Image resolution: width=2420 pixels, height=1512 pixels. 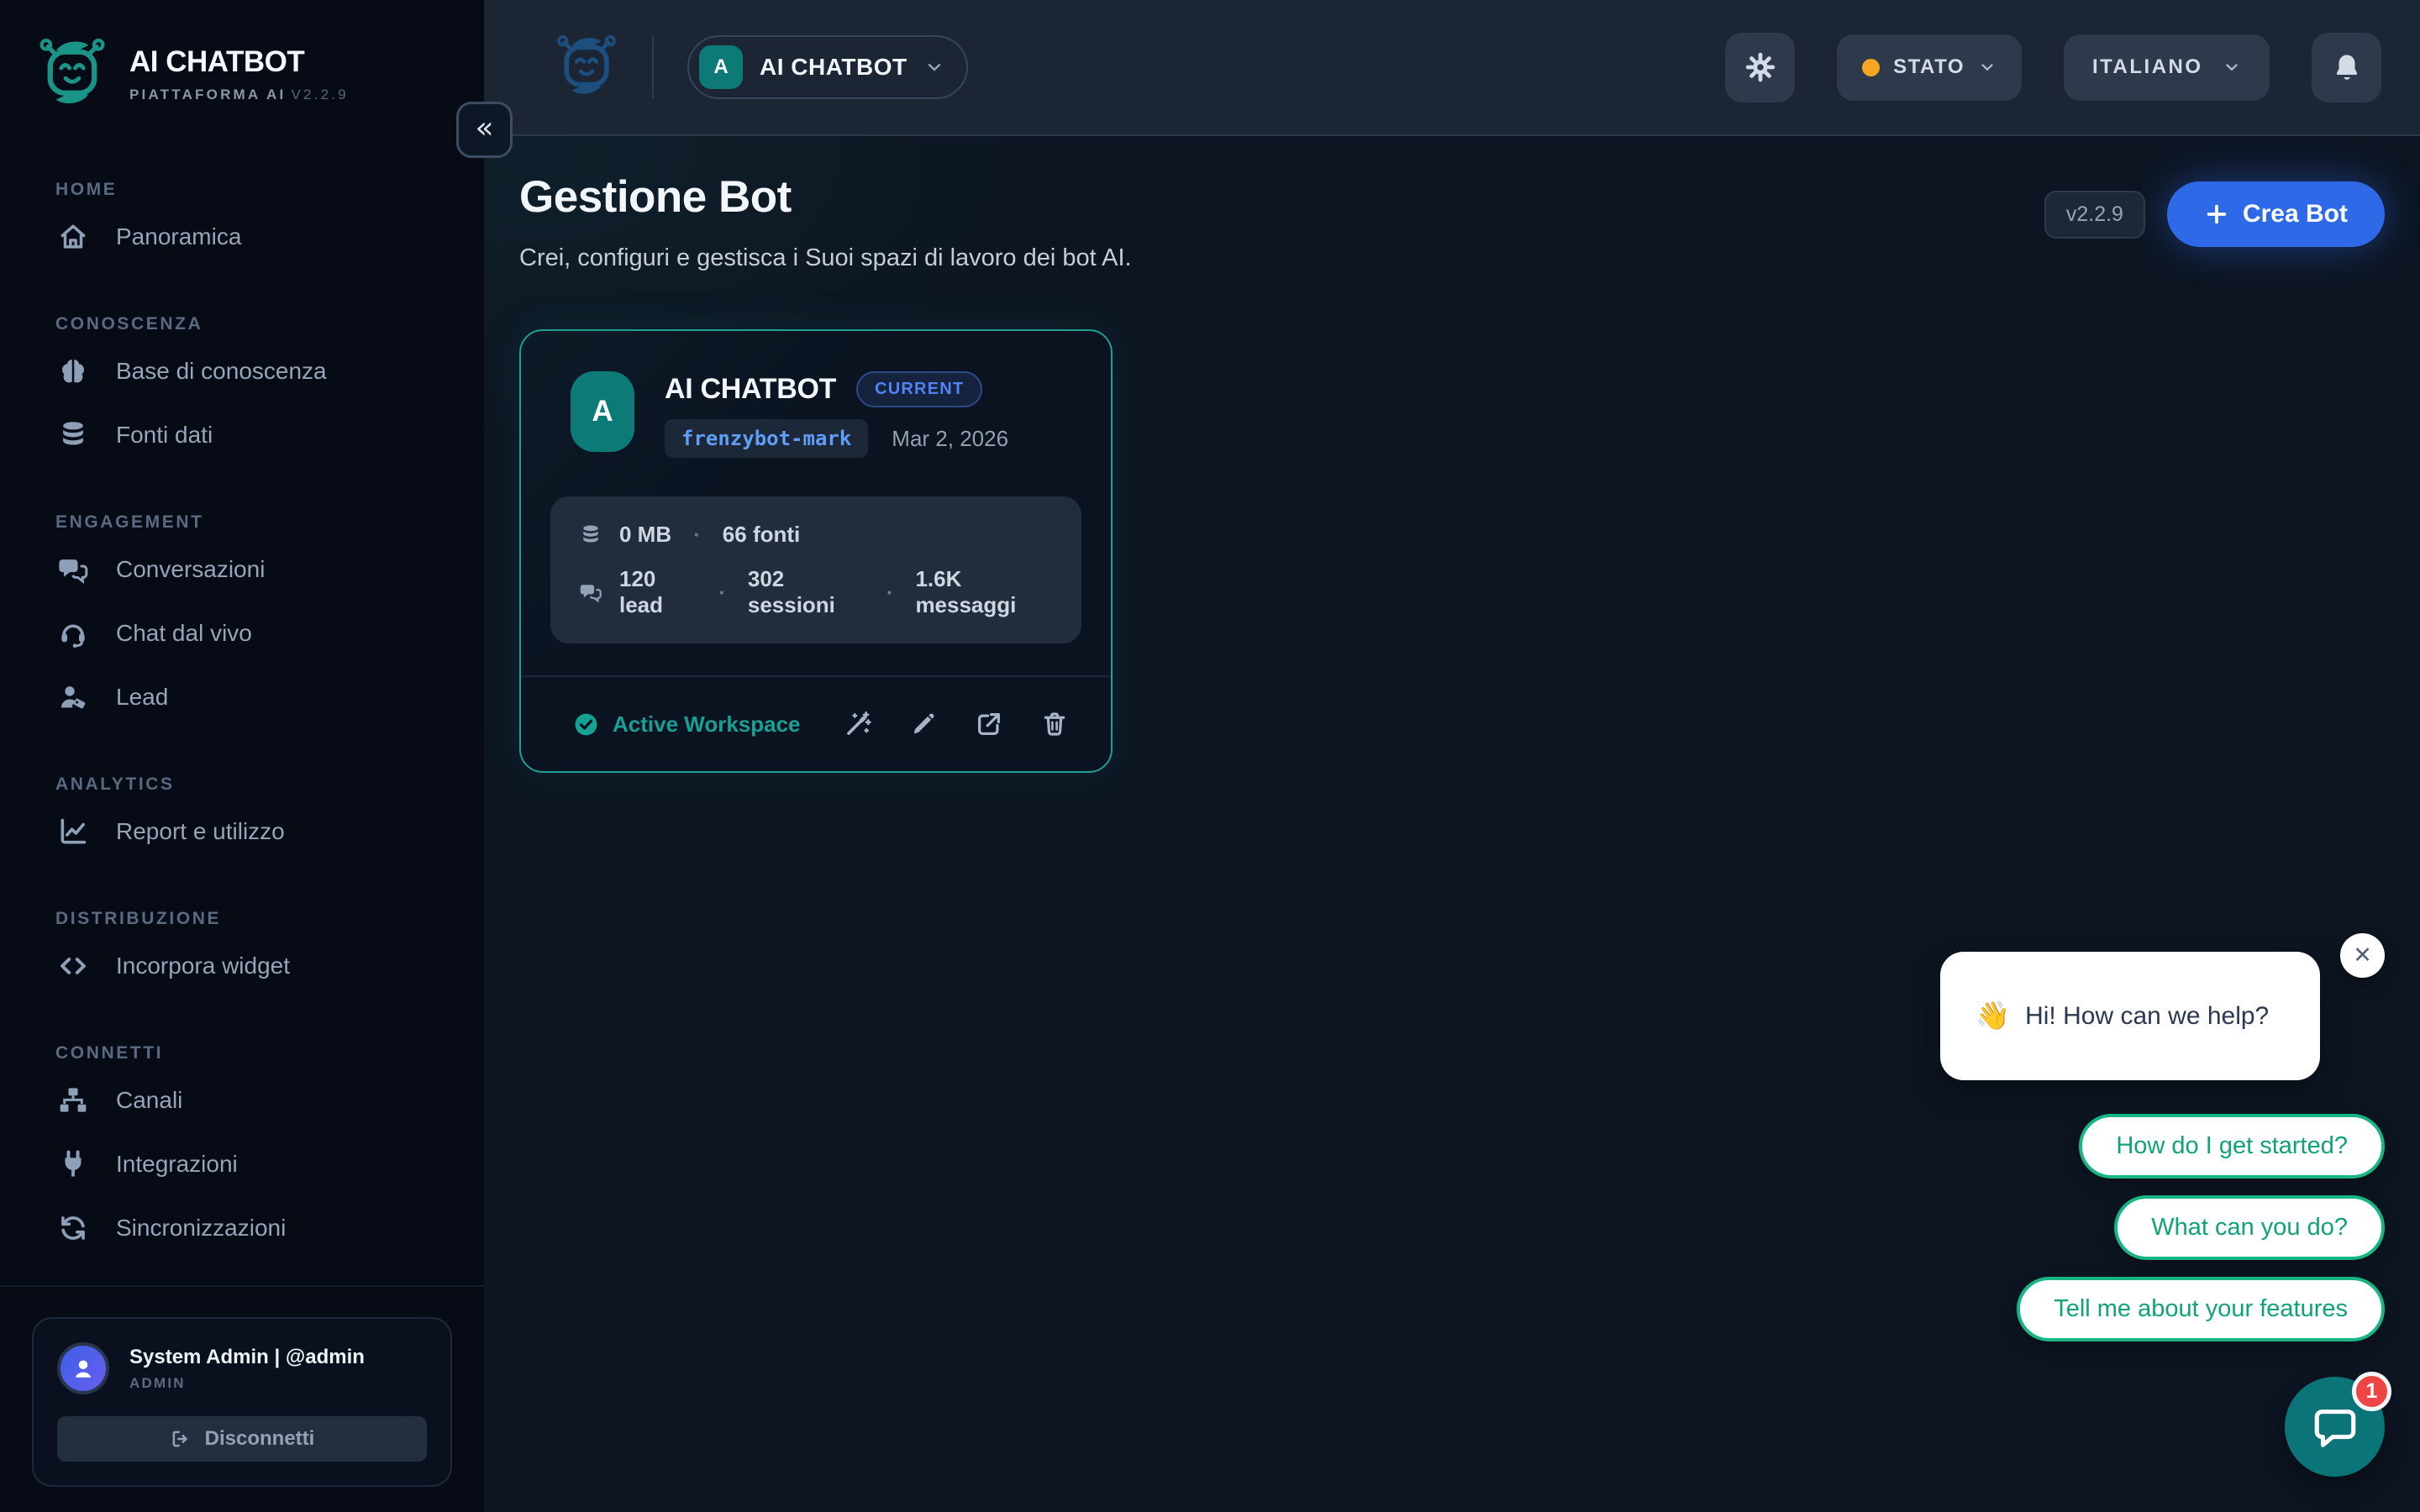 What do you see at coordinates (261, 1228) in the screenshot?
I see `sidebar-item-sincronizzazioni: Sincronizzazioni` at bounding box center [261, 1228].